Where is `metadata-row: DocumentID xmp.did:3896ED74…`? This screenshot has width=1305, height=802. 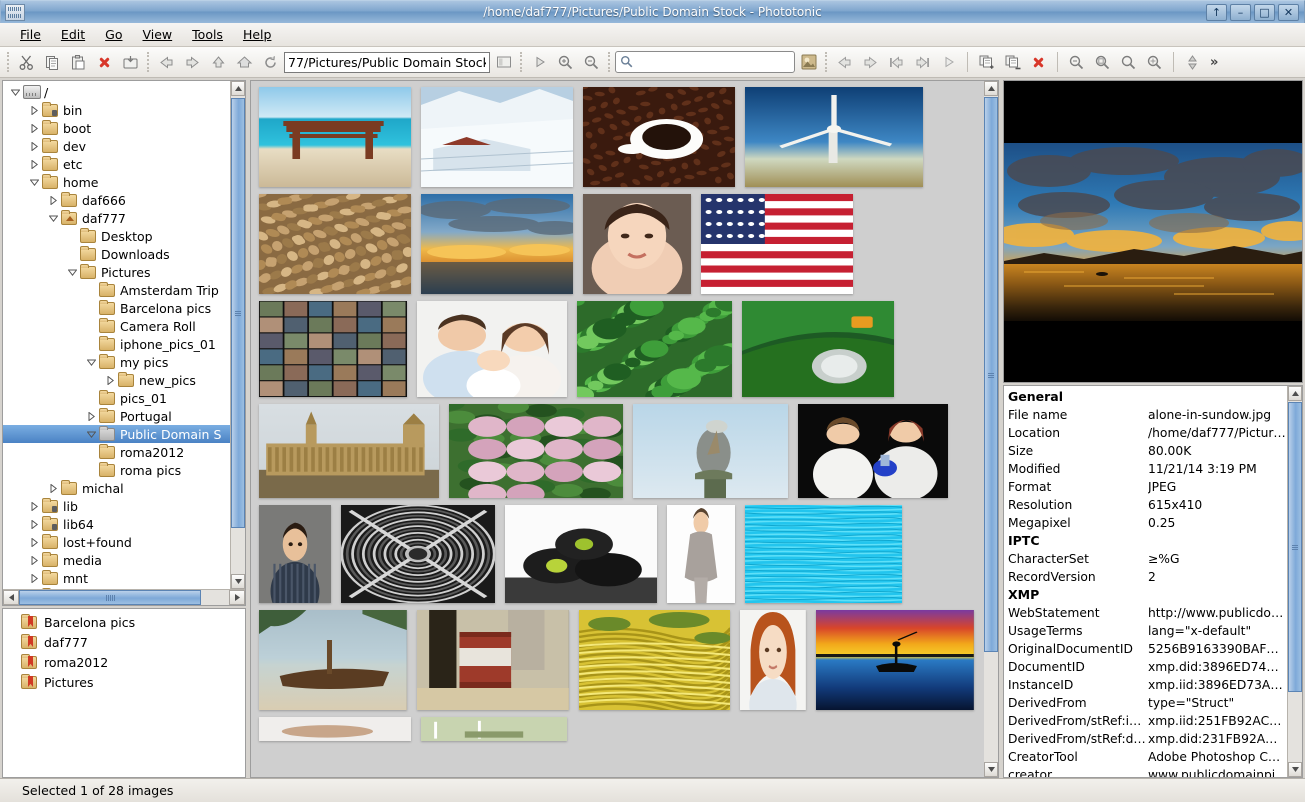 metadata-row: DocumentID xmp.did:3896ED74… is located at coordinates (1147, 667).